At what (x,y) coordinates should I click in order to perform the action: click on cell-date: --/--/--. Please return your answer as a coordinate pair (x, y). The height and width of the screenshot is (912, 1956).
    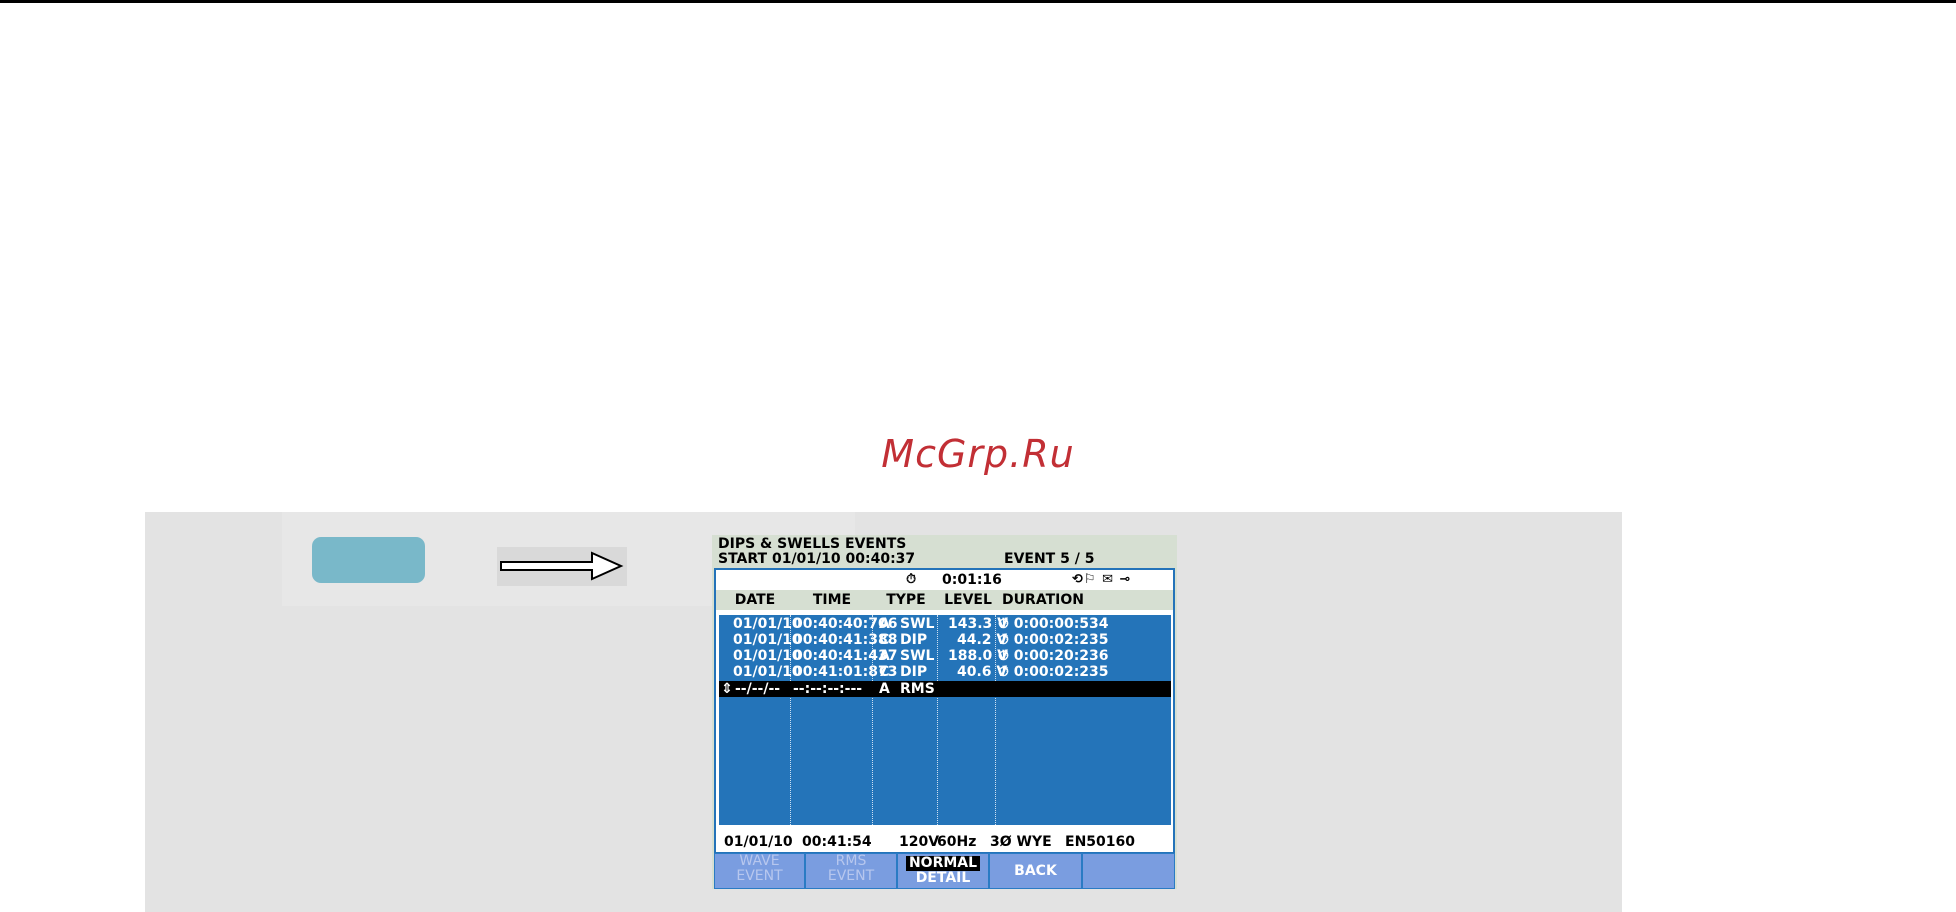
    Looking at the image, I should click on (758, 689).